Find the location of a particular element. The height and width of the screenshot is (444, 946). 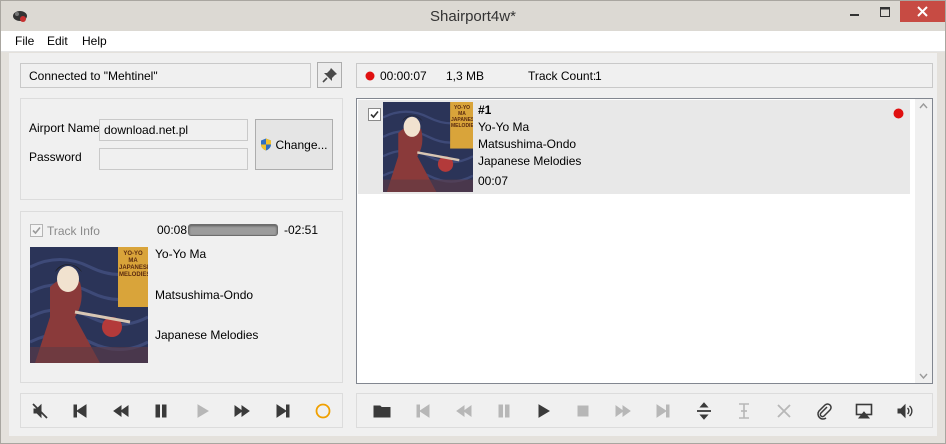

album-art: YO-YO MA JAPANESE MELODIES is located at coordinates (89, 305).